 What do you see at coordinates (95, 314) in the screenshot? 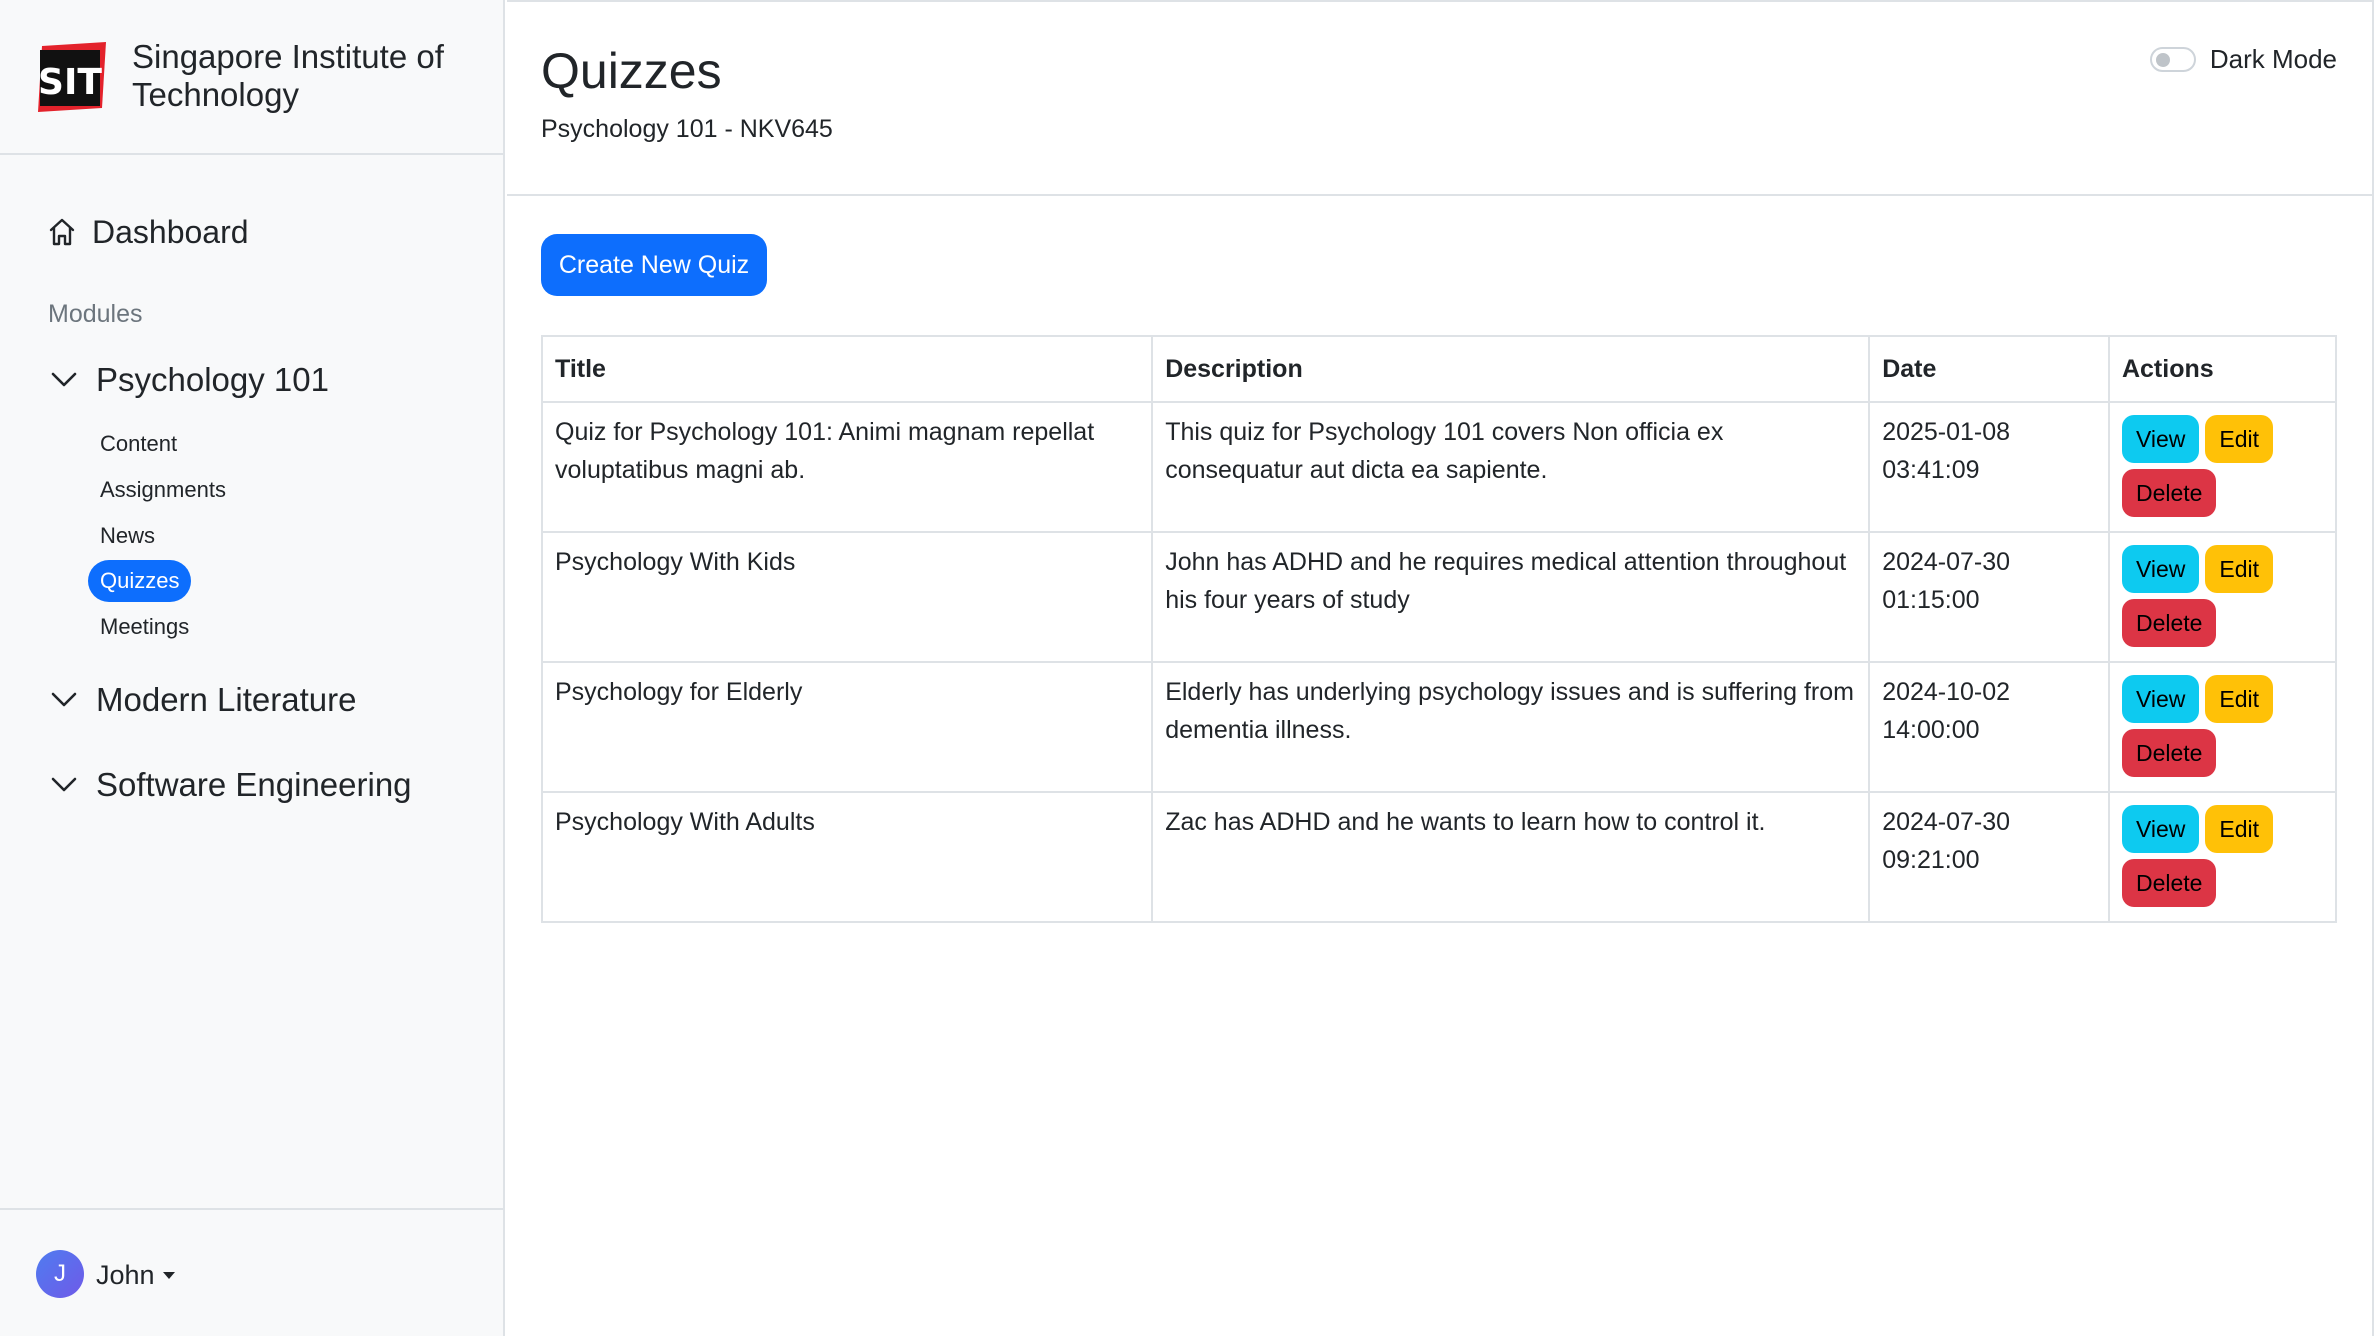
I see `modules-heading: Modules` at bounding box center [95, 314].